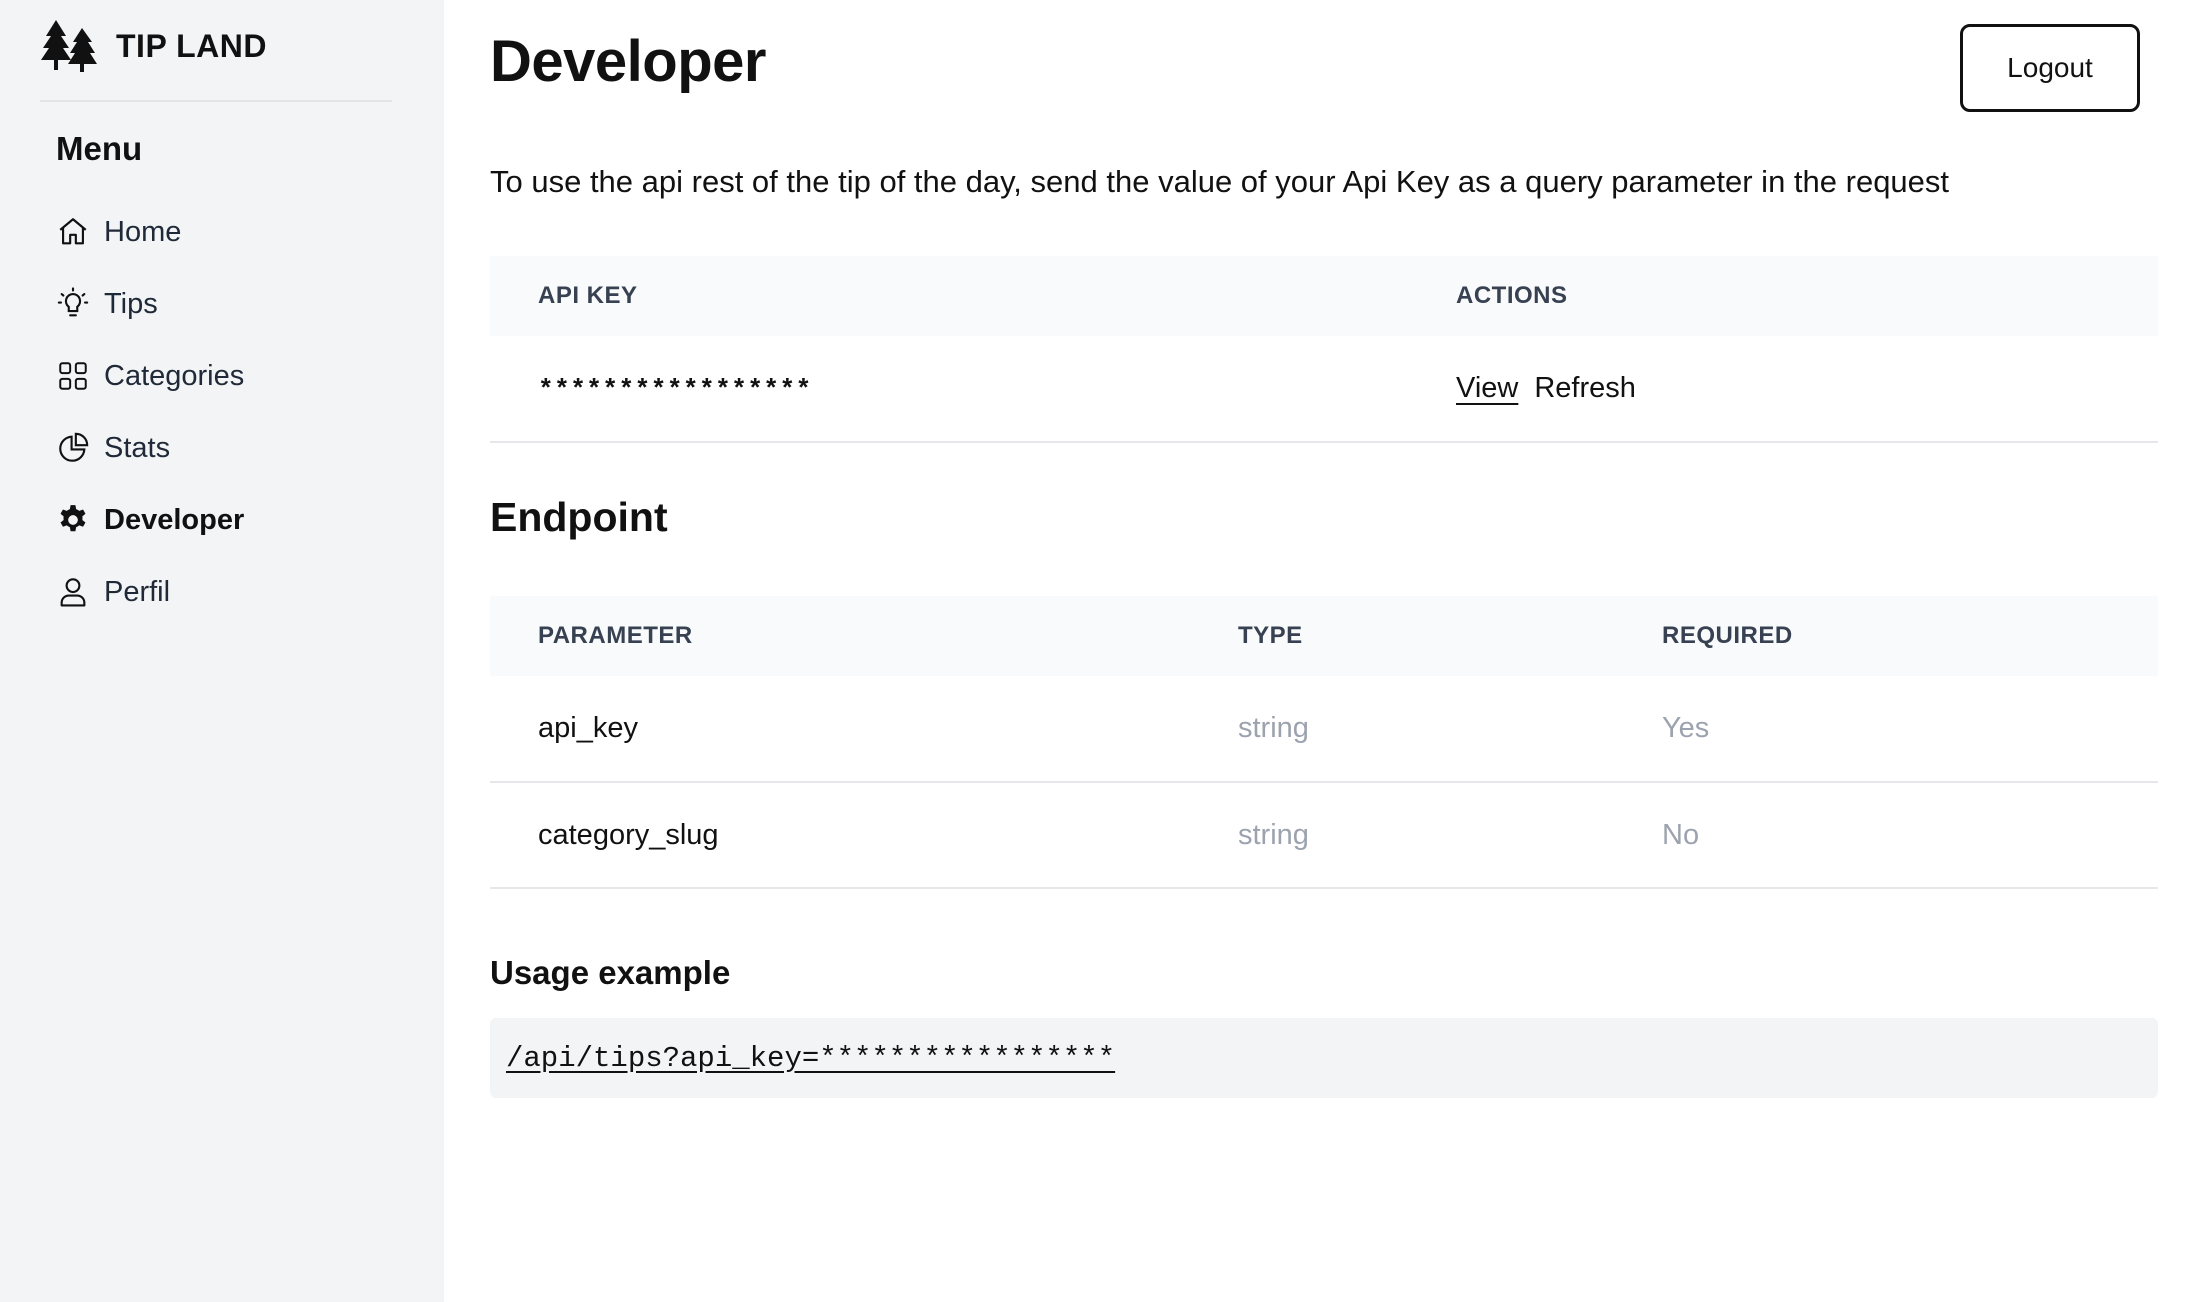 The image size is (2188, 1302). What do you see at coordinates (675, 390) in the screenshot?
I see `masked-key-value: *****************` at bounding box center [675, 390].